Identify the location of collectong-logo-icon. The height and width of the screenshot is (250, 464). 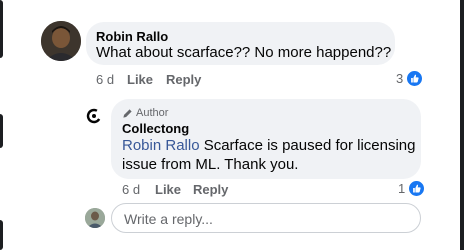
(94, 116).